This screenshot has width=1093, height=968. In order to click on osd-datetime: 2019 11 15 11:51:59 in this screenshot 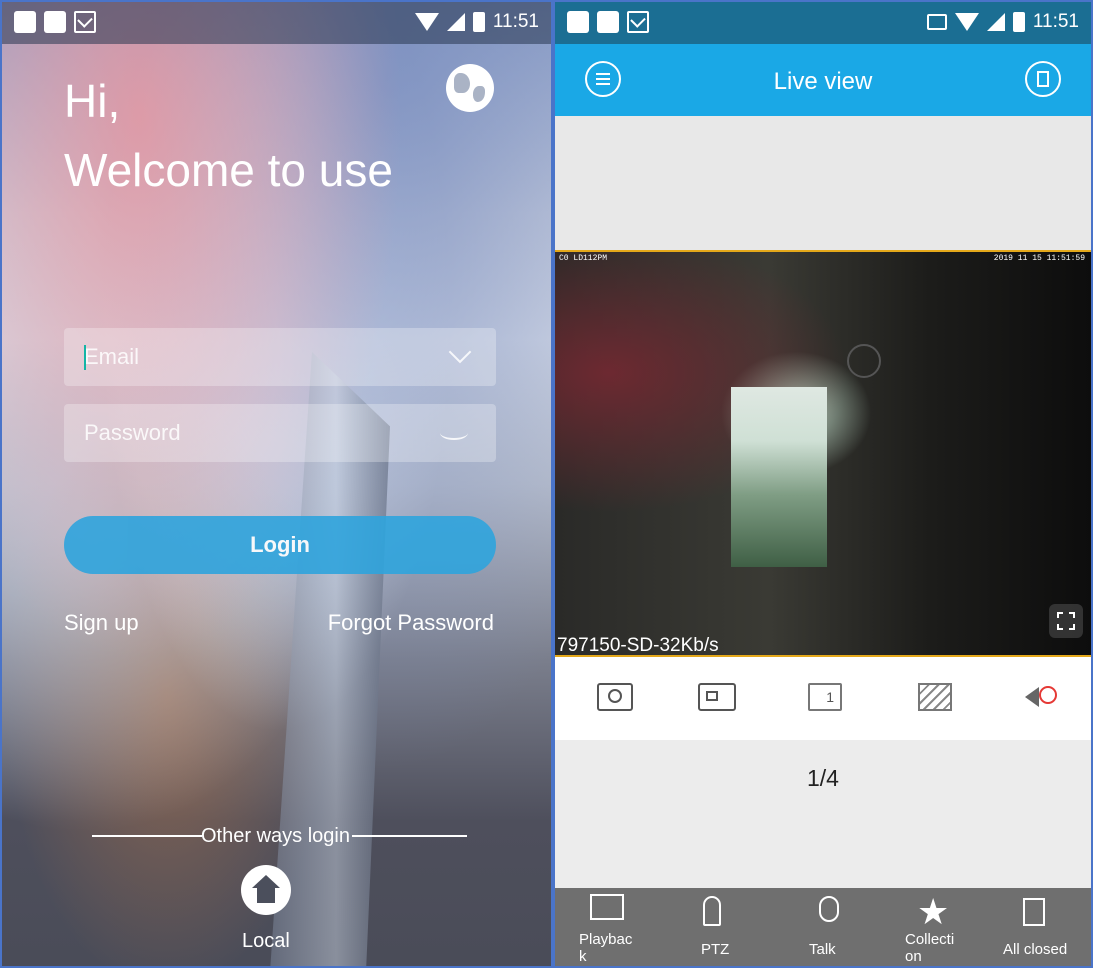, I will do `click(1039, 258)`.